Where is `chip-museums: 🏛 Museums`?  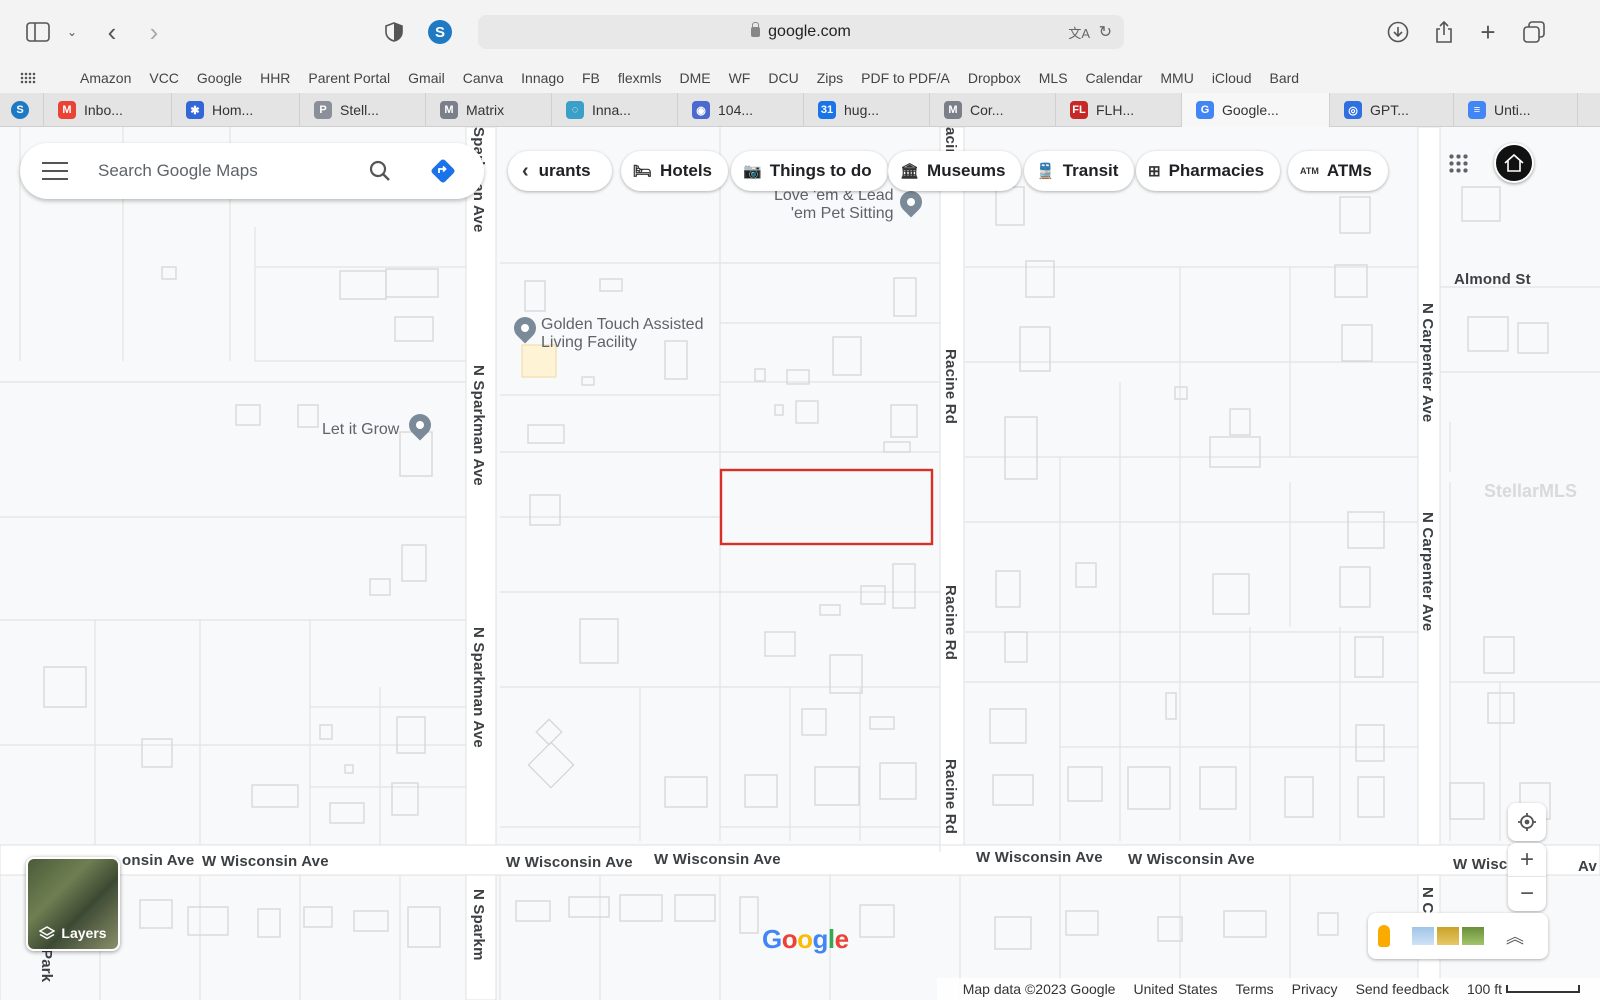
chip-museums: 🏛 Museums is located at coordinates (955, 171).